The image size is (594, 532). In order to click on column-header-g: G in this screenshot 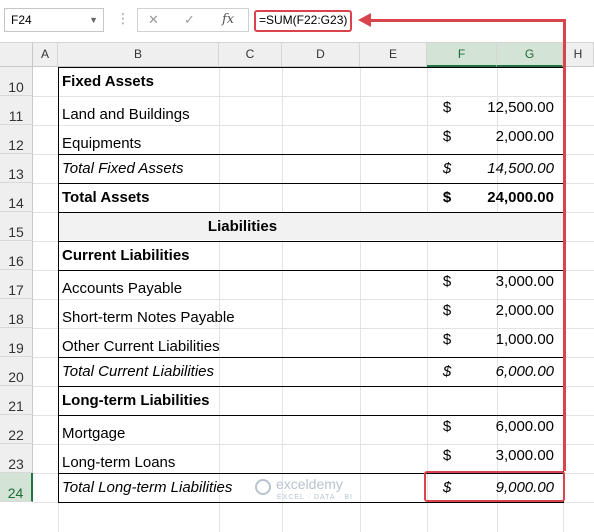, I will do `click(530, 55)`.